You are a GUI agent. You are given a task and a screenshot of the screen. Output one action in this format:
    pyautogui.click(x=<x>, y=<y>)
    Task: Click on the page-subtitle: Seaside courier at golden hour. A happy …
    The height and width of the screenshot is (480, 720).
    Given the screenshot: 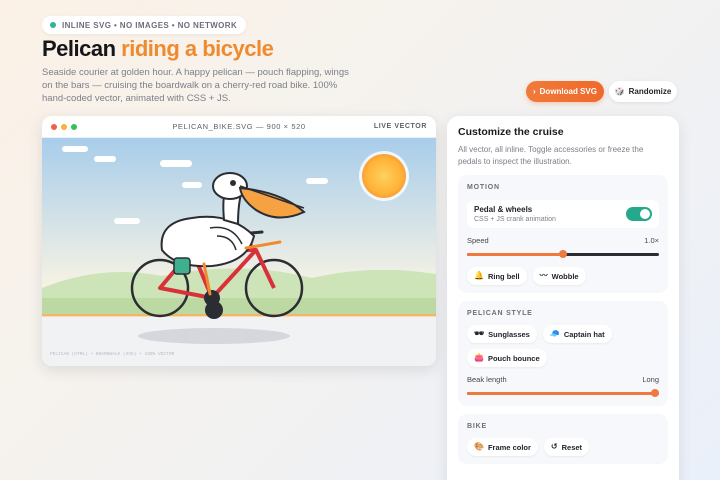 What is the action you would take?
    pyautogui.click(x=195, y=85)
    